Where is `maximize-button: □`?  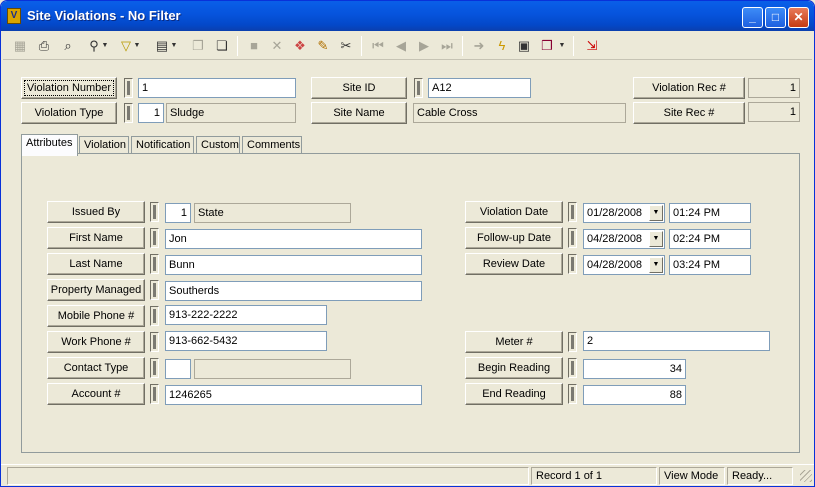
maximize-button: □ is located at coordinates (775, 17).